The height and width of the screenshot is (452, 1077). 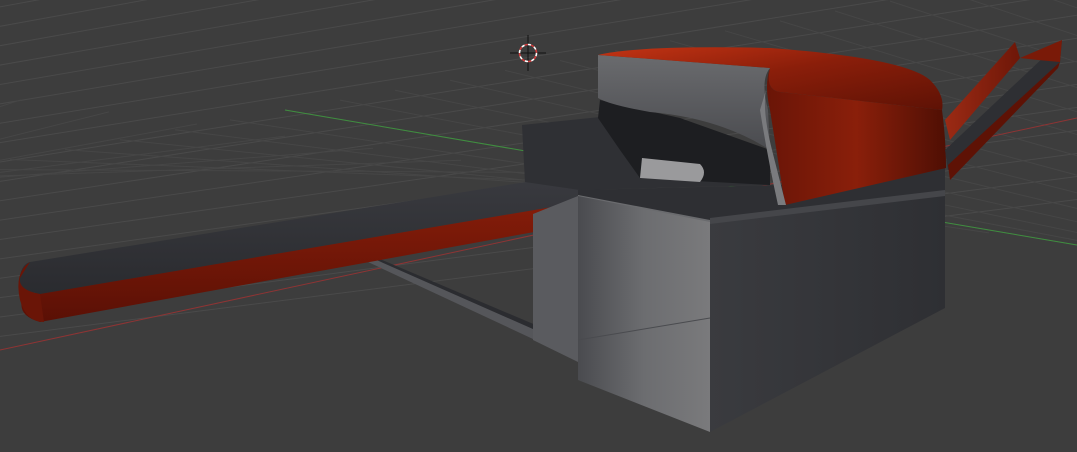 I want to click on 3d-cursor-icon, so click(x=528, y=53).